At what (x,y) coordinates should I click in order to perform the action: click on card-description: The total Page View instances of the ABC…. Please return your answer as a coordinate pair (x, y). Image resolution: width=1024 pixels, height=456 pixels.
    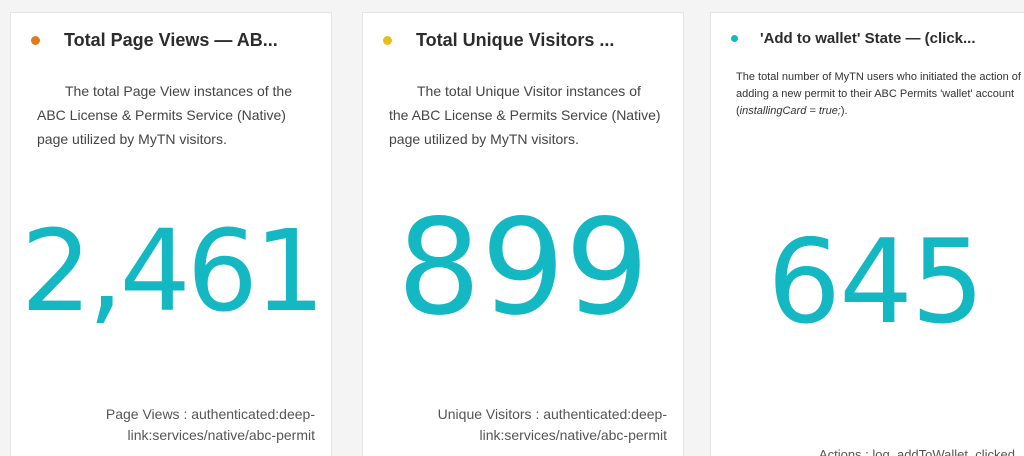
    Looking at the image, I should click on (164, 115).